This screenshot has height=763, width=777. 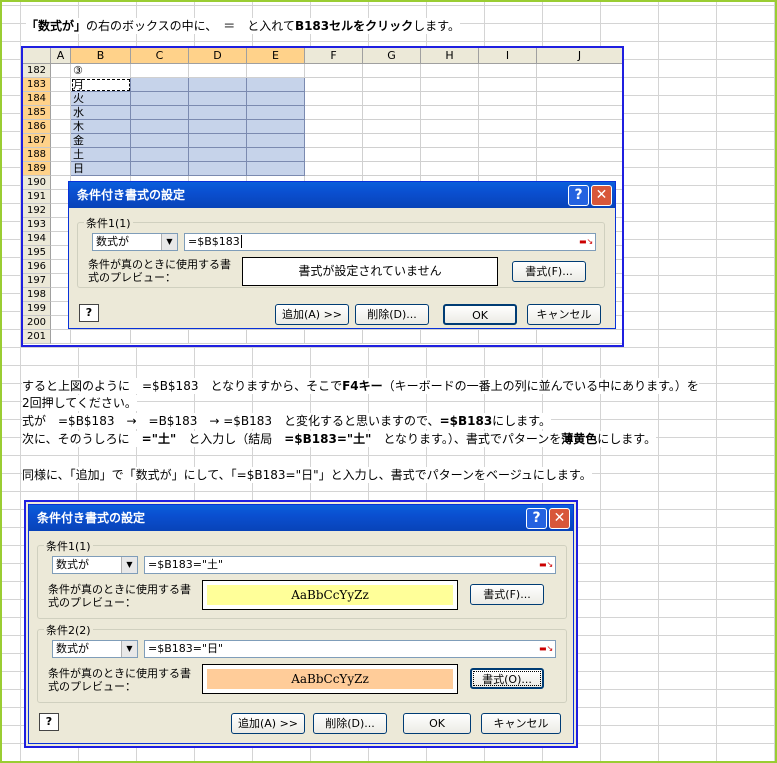 I want to click on sheet-cell: 木, so click(x=101, y=127).